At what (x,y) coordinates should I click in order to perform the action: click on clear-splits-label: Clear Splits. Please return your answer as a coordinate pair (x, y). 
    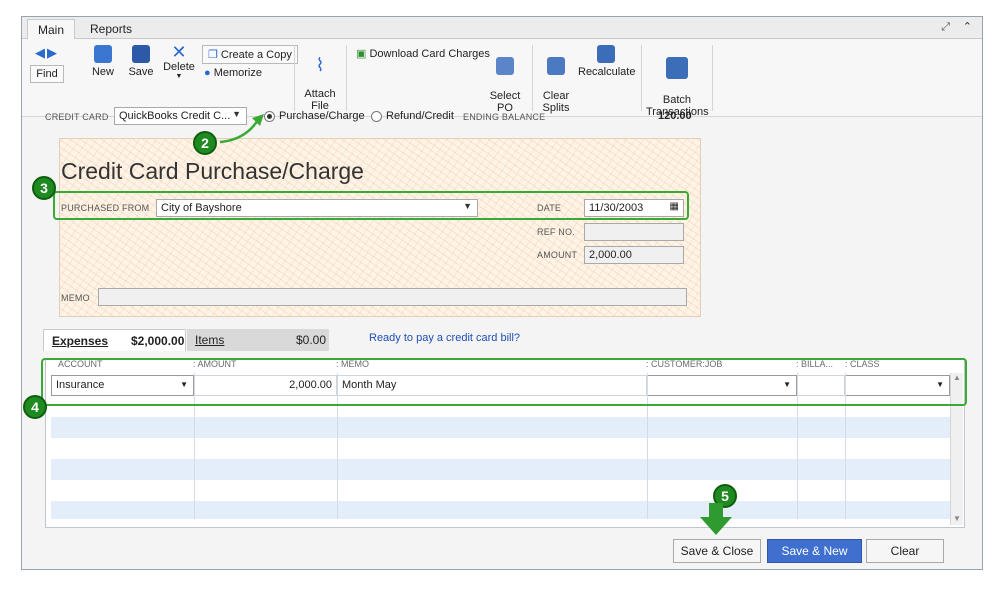
    Looking at the image, I should click on (556, 102).